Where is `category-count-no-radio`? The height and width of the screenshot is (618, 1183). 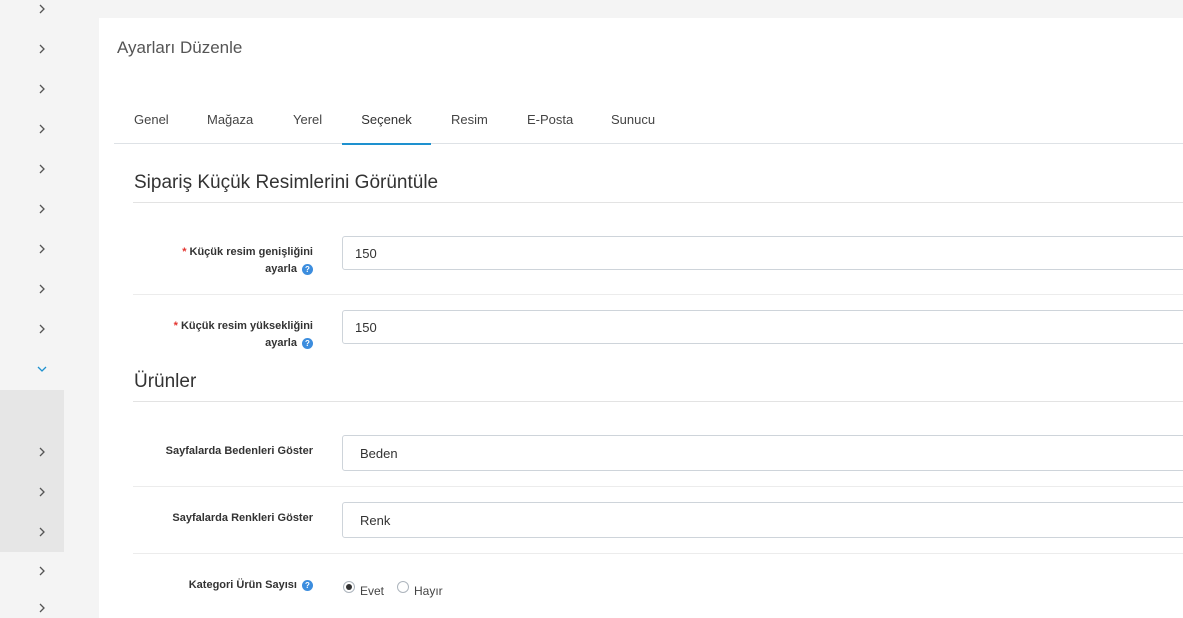 category-count-no-radio is located at coordinates (403, 587).